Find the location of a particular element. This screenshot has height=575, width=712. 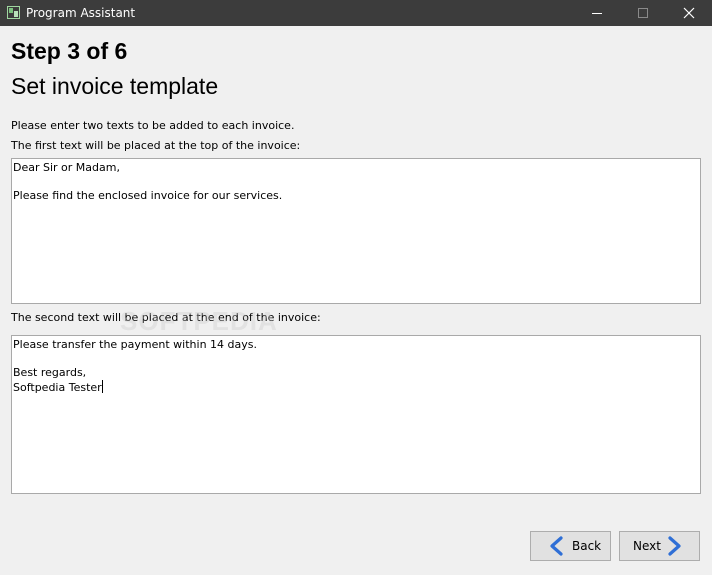

back-button: Back is located at coordinates (570, 546).